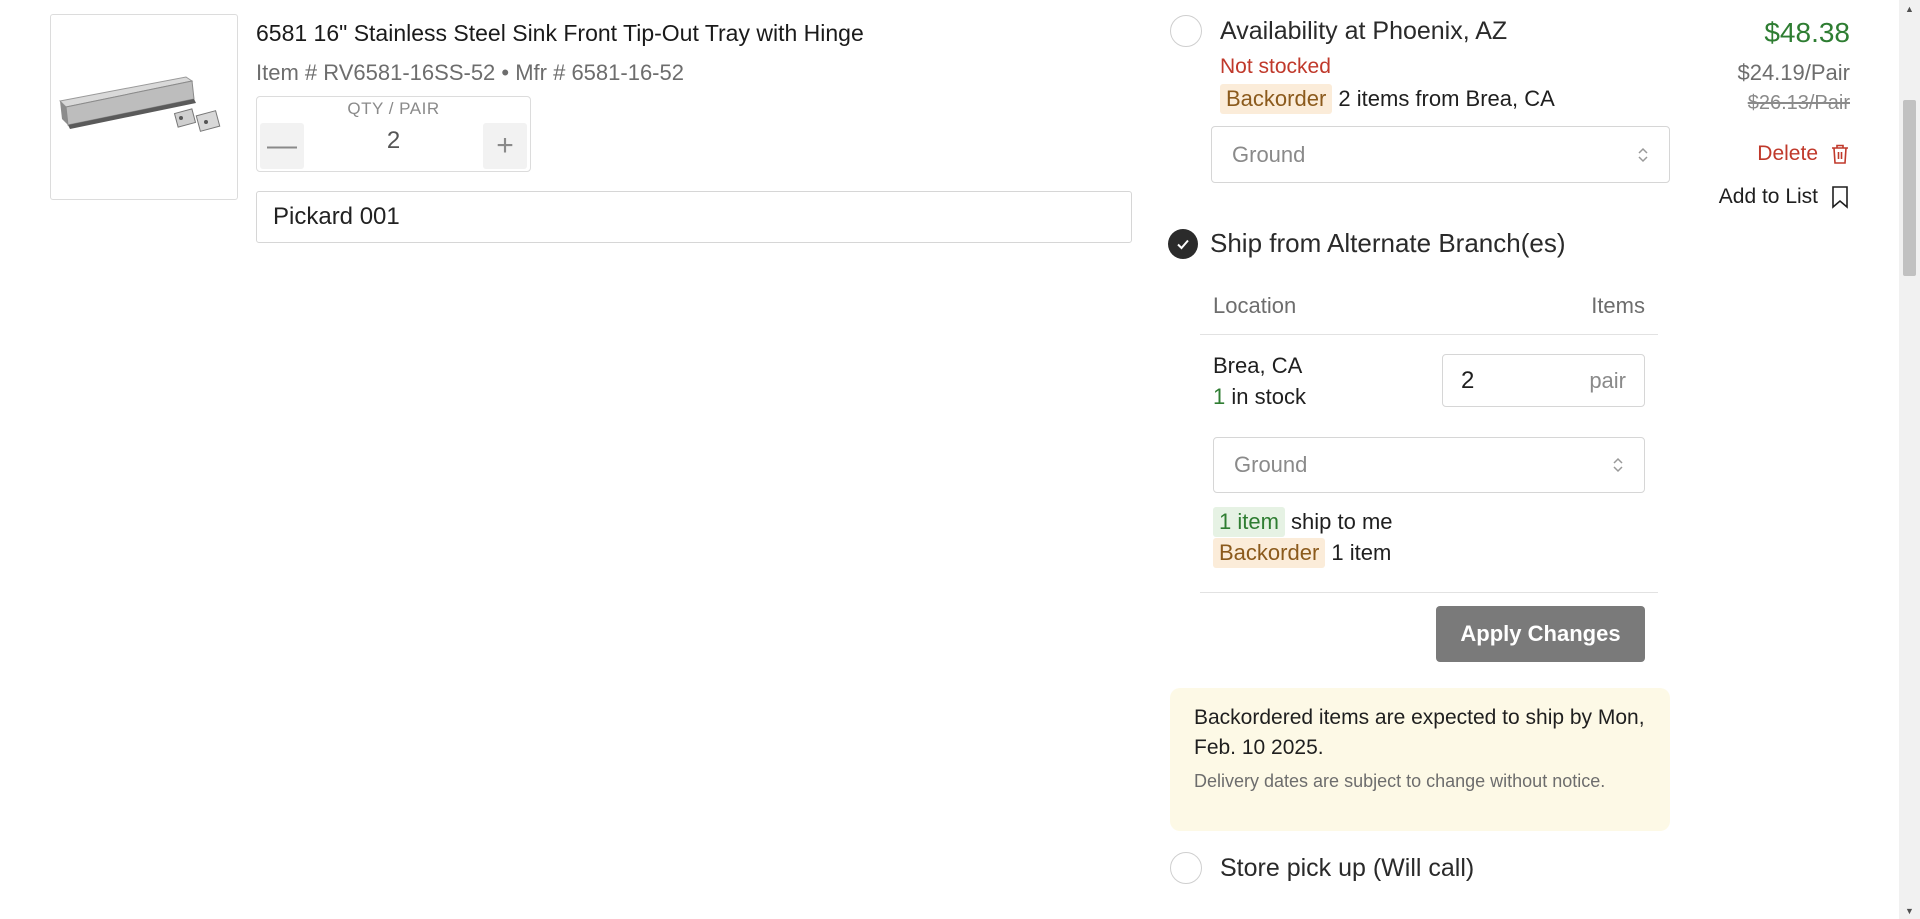 This screenshot has width=1920, height=919. Describe the element at coordinates (393, 108) in the screenshot. I see `quantity-label: QTY / PAIR` at that location.